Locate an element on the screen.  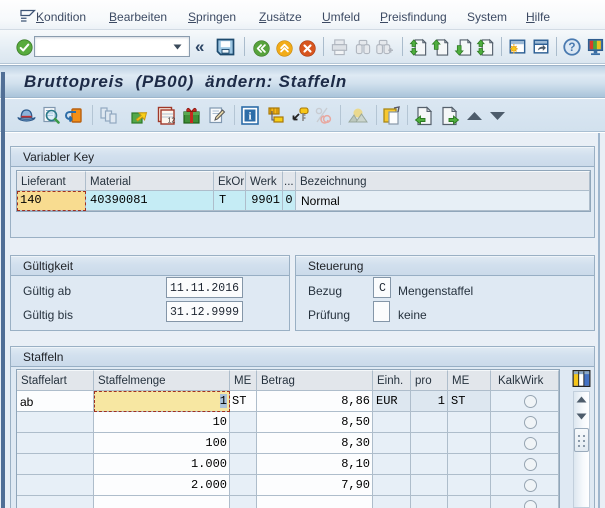
svg-text: 12 is located at coordinates (172, 121).